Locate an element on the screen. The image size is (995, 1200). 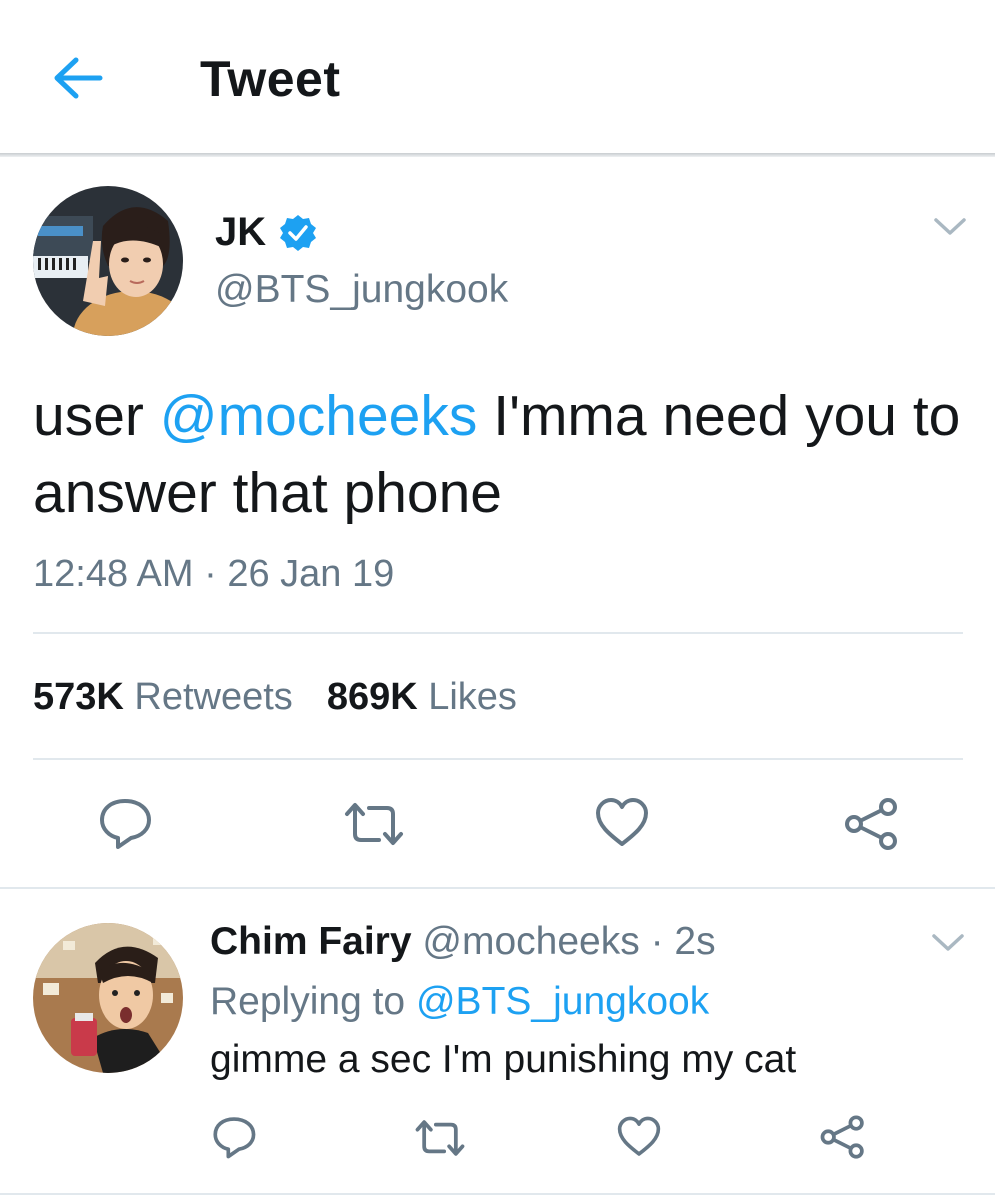
reply-options-button is located at coordinates (948, 943).